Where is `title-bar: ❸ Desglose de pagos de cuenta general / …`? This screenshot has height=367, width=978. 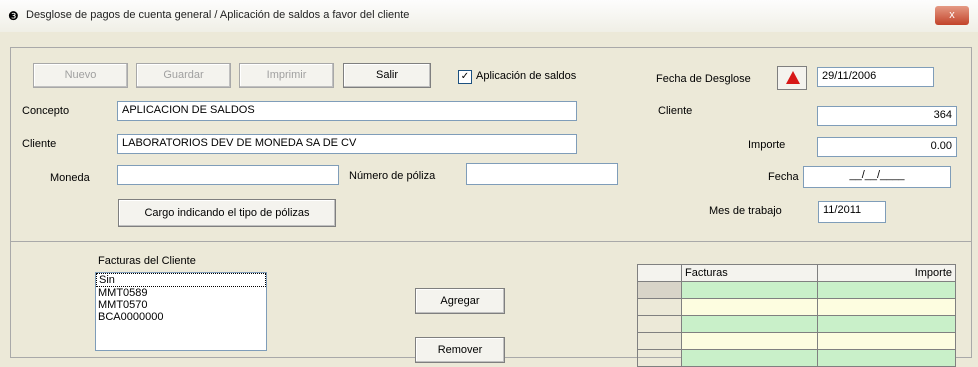
title-bar: ❸ Desglose de pagos de cuenta general / … is located at coordinates (489, 16).